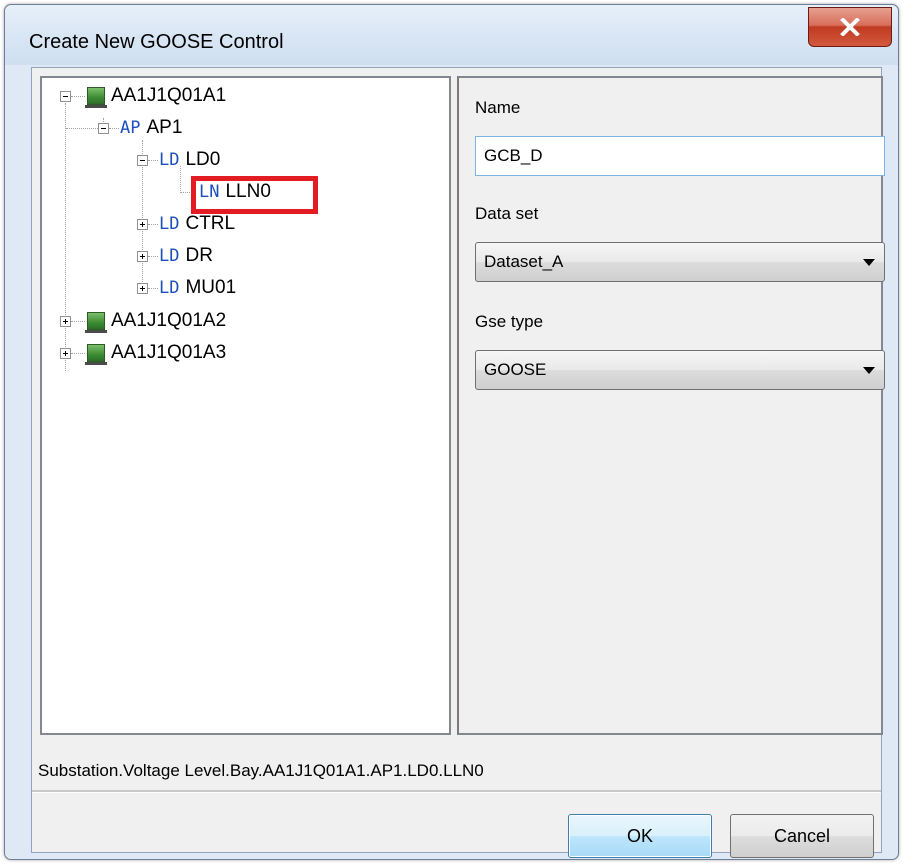 This screenshot has width=907, height=866. Describe the element at coordinates (130, 128) in the screenshot. I see `node-kind-tag: AP` at that location.